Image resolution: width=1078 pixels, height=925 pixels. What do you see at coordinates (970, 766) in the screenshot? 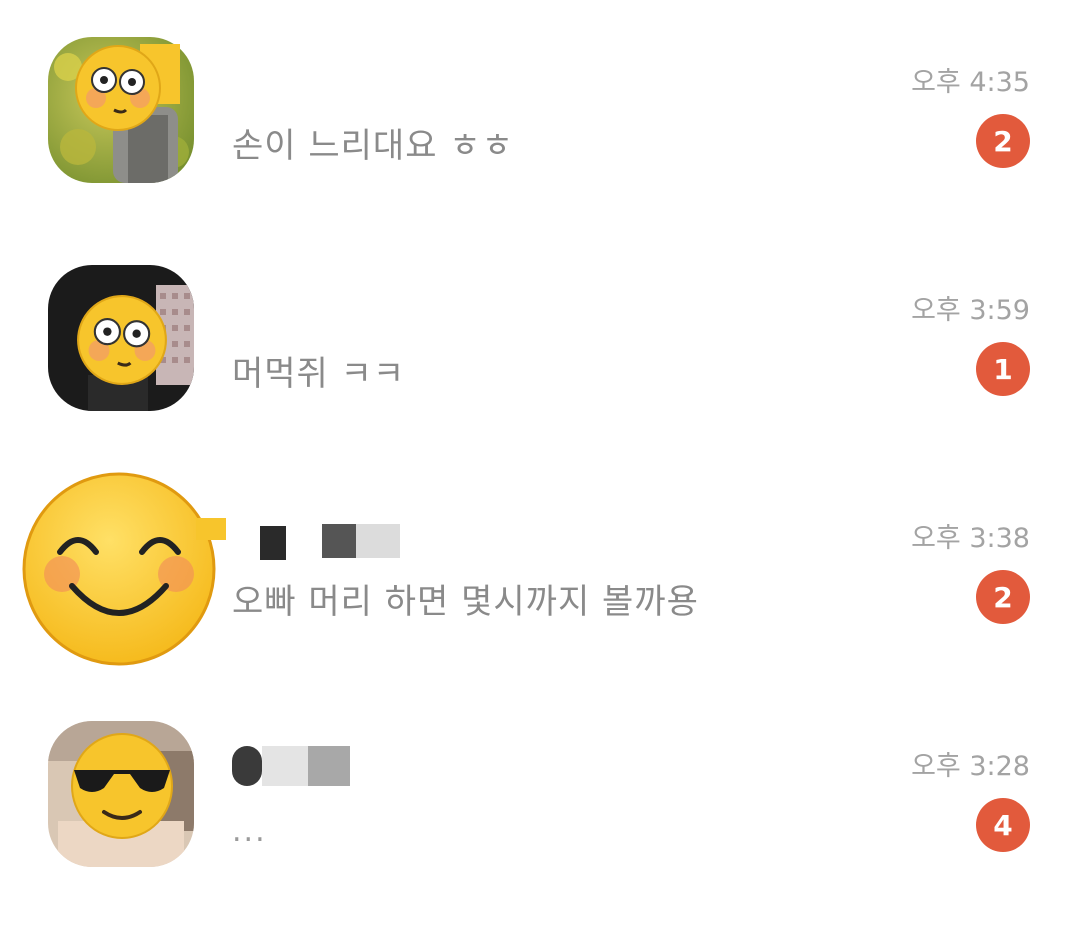
I see `timestamp: 오후 3:28` at bounding box center [970, 766].